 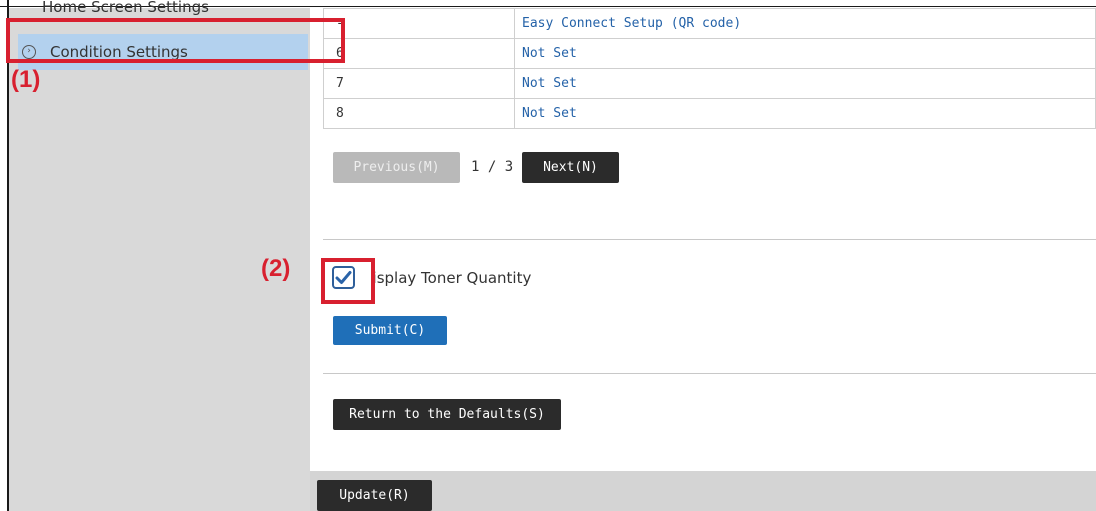 I want to click on table-row: 8 Not Set, so click(x=709, y=113).